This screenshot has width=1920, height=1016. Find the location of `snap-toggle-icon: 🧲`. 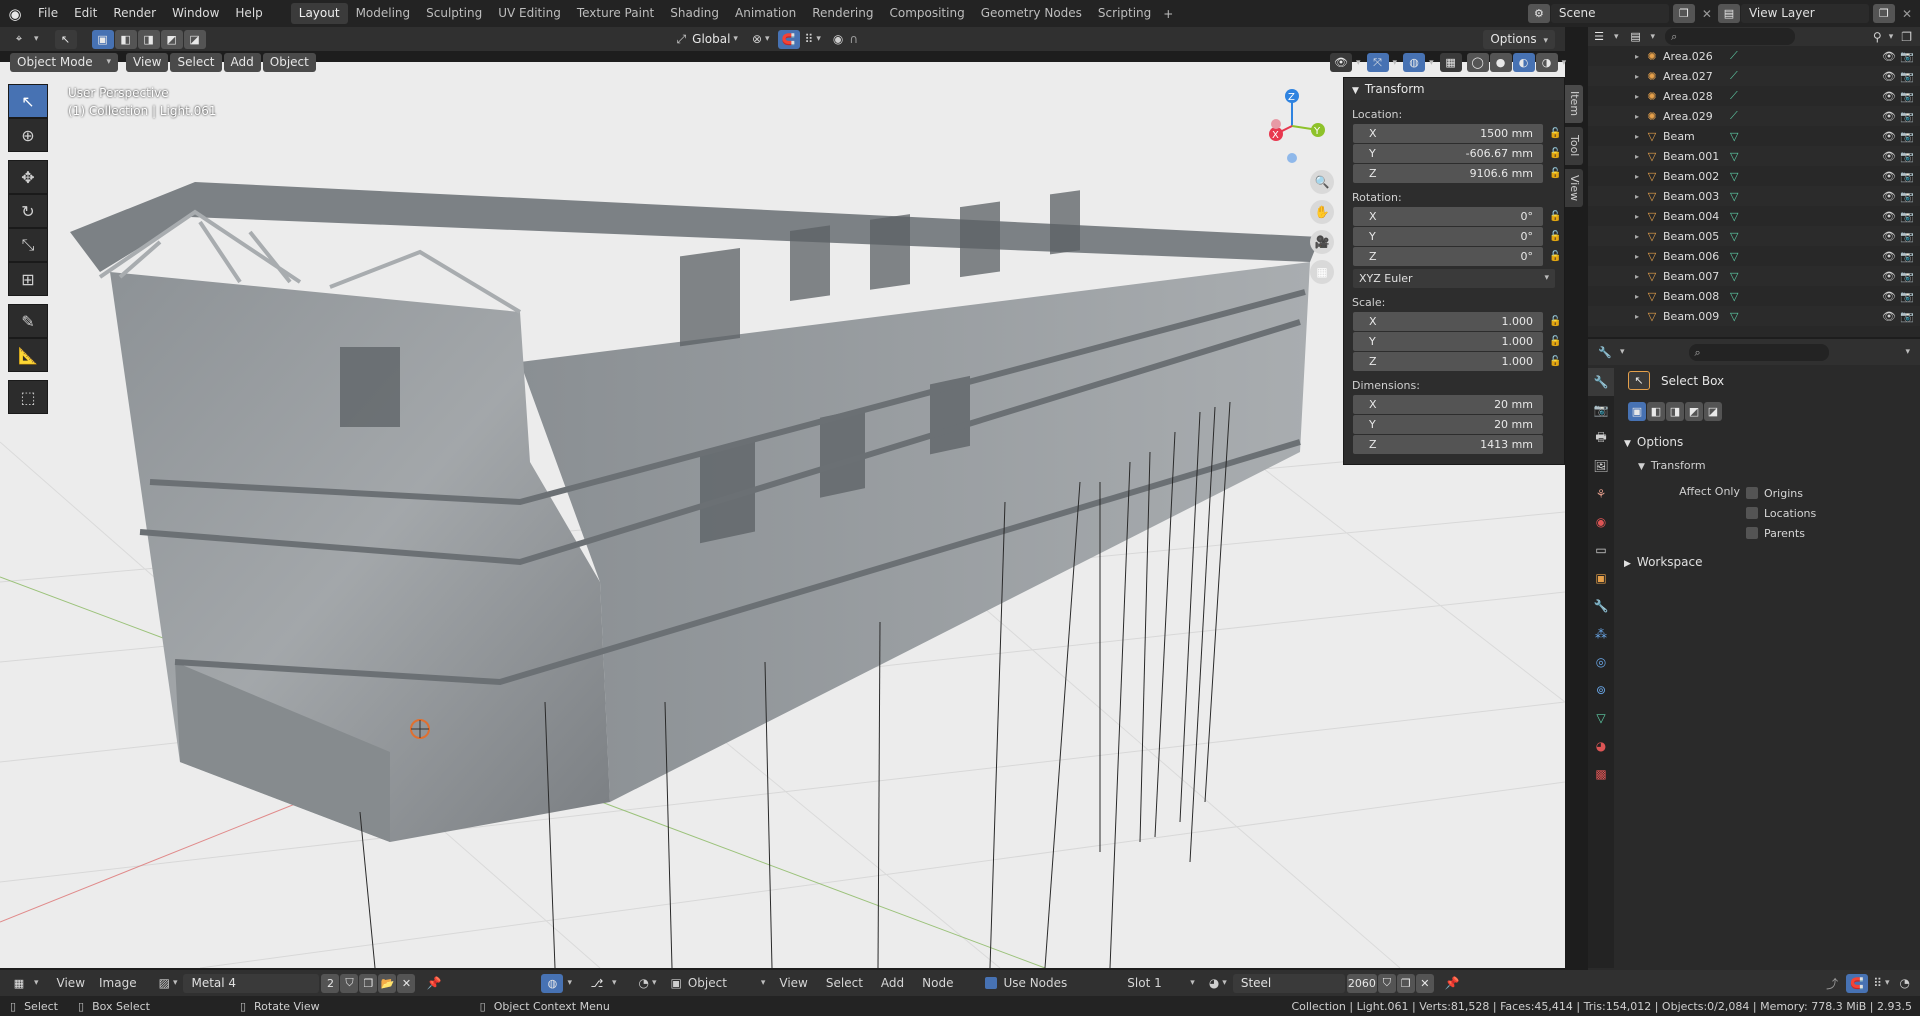

snap-toggle-icon: 🧲 is located at coordinates (788, 39).